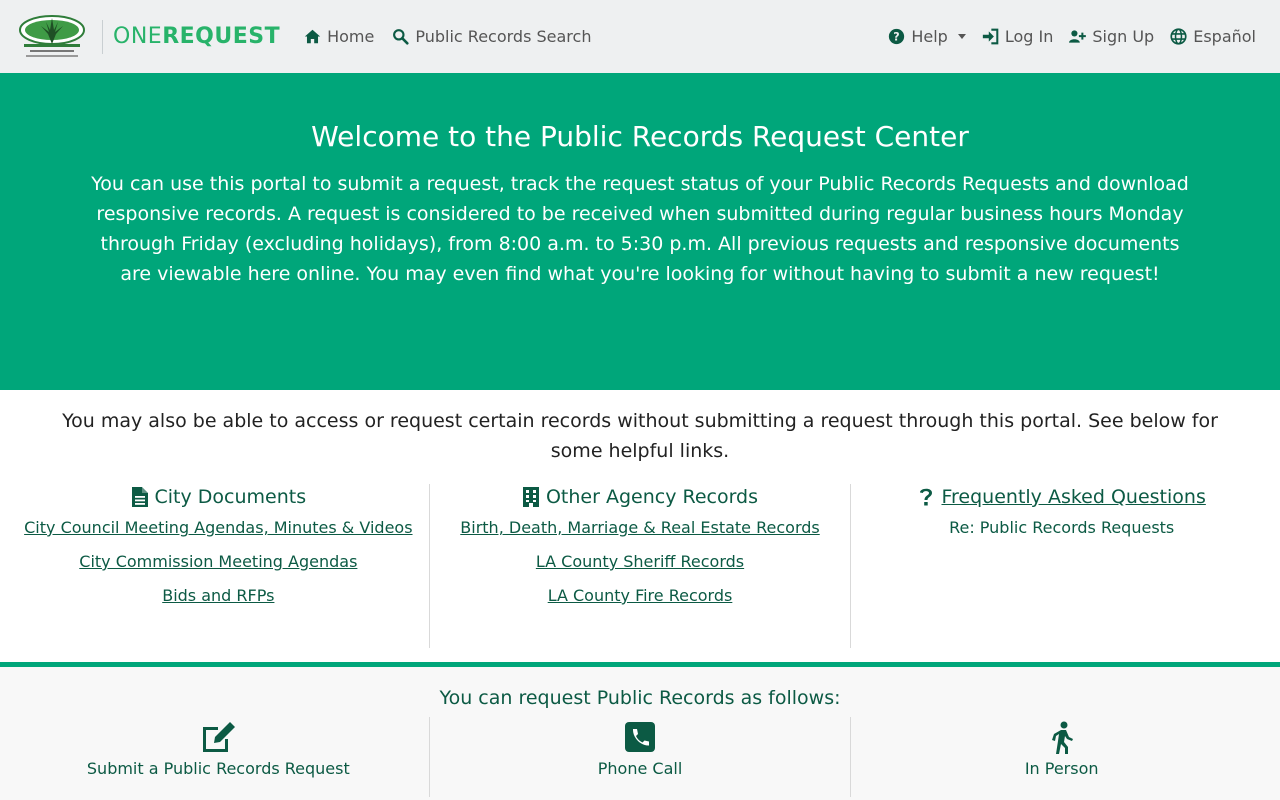  Describe the element at coordinates (1062, 527) in the screenshot. I see `faq-subtitle: Re: Public Records Requests` at that location.